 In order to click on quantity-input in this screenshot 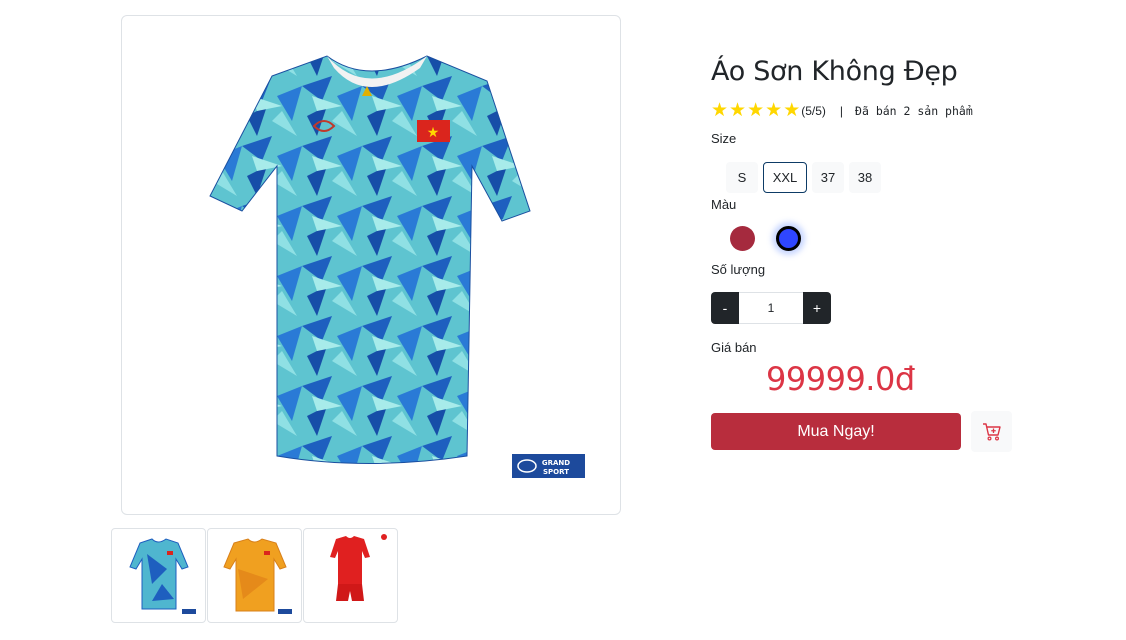, I will do `click(771, 308)`.